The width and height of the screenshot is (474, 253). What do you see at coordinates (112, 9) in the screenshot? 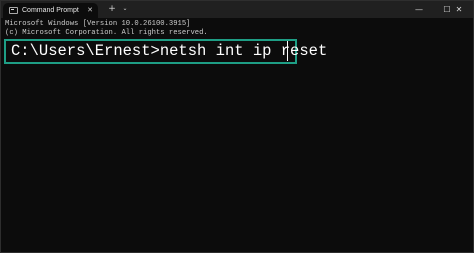
I see `plus-icon: +` at bounding box center [112, 9].